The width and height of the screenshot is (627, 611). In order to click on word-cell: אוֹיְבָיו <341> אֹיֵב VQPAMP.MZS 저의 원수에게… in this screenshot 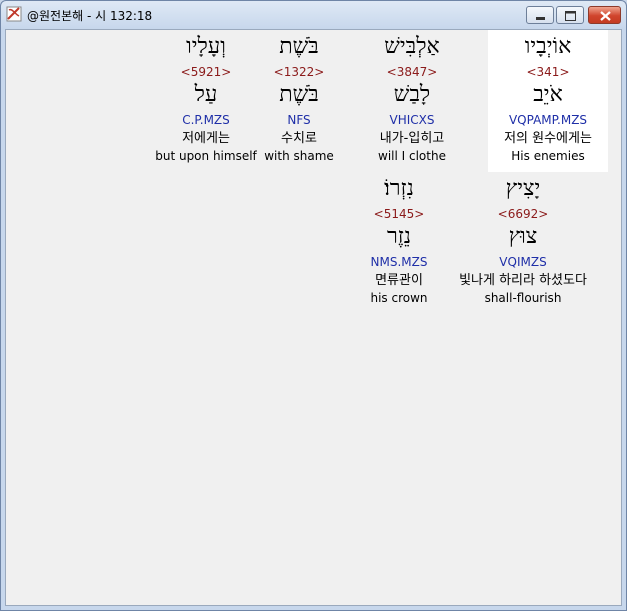, I will do `click(548, 101)`.